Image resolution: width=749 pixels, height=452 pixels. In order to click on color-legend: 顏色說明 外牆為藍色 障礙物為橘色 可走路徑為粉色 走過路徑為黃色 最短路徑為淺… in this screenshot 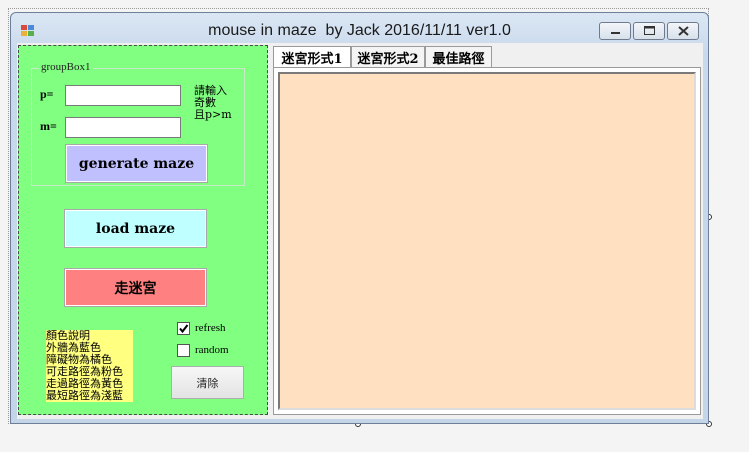, I will do `click(89, 366)`.